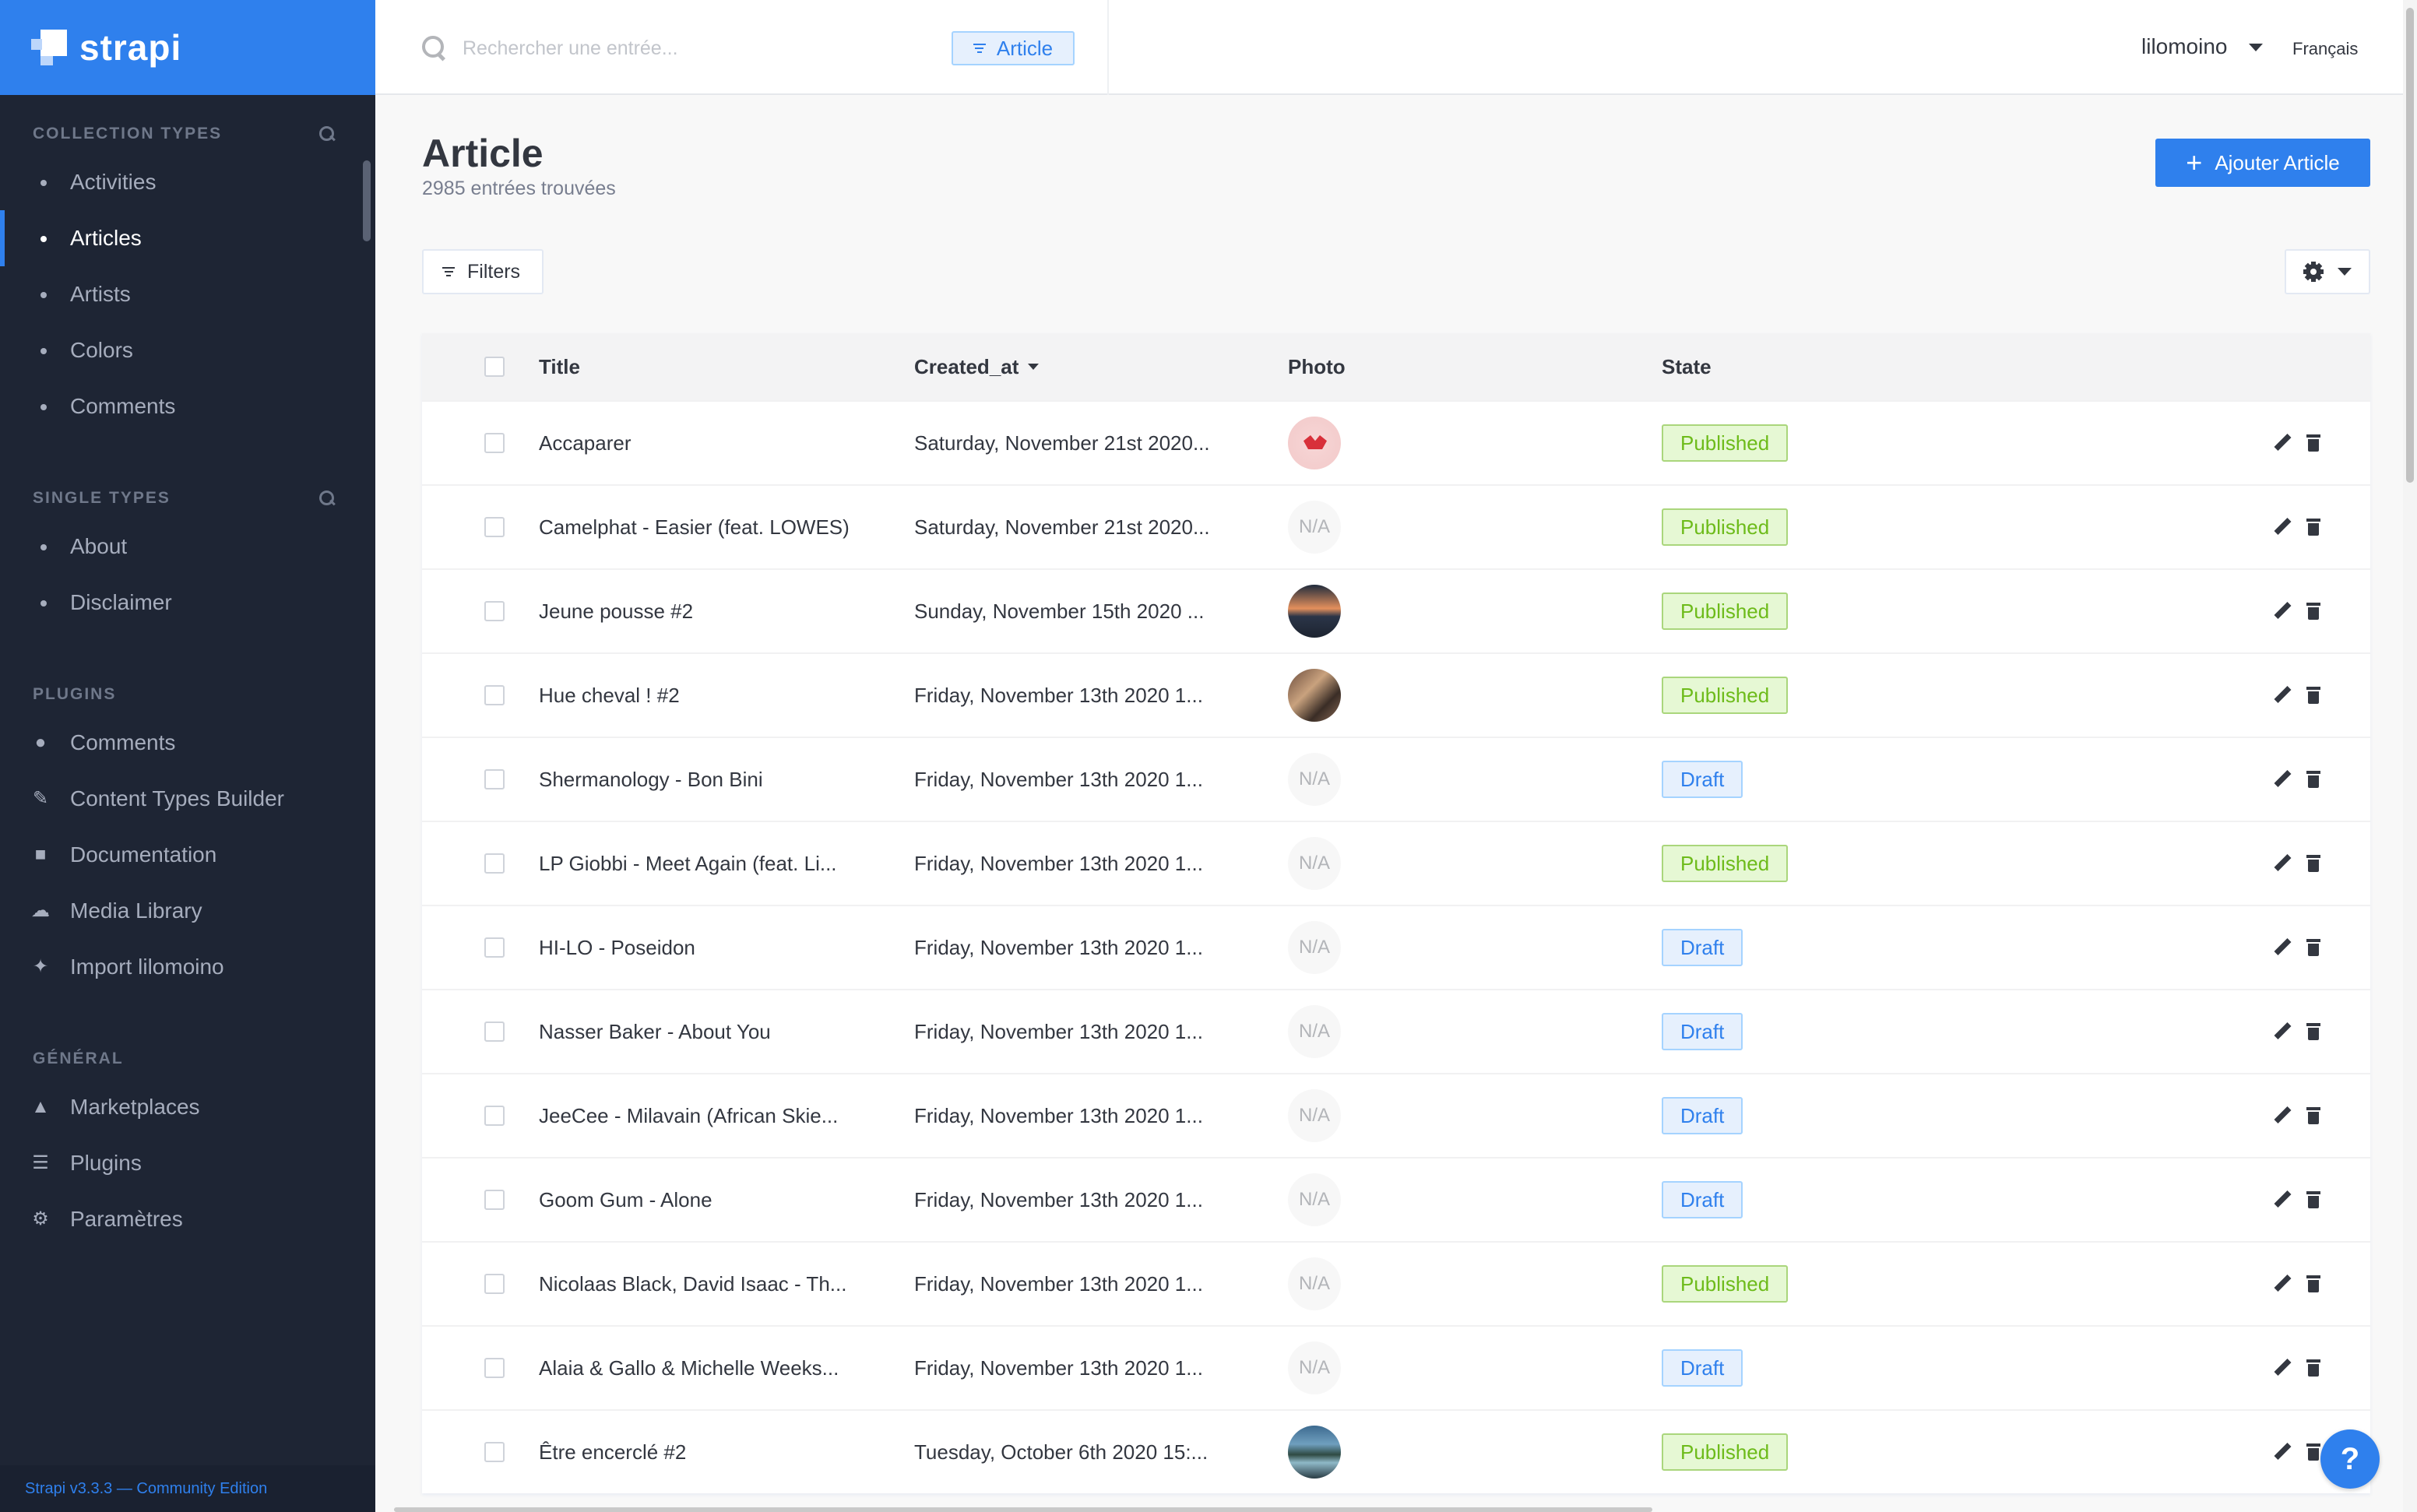 The height and width of the screenshot is (1512, 2417). I want to click on sidebar-item-label: Artists, so click(100, 294).